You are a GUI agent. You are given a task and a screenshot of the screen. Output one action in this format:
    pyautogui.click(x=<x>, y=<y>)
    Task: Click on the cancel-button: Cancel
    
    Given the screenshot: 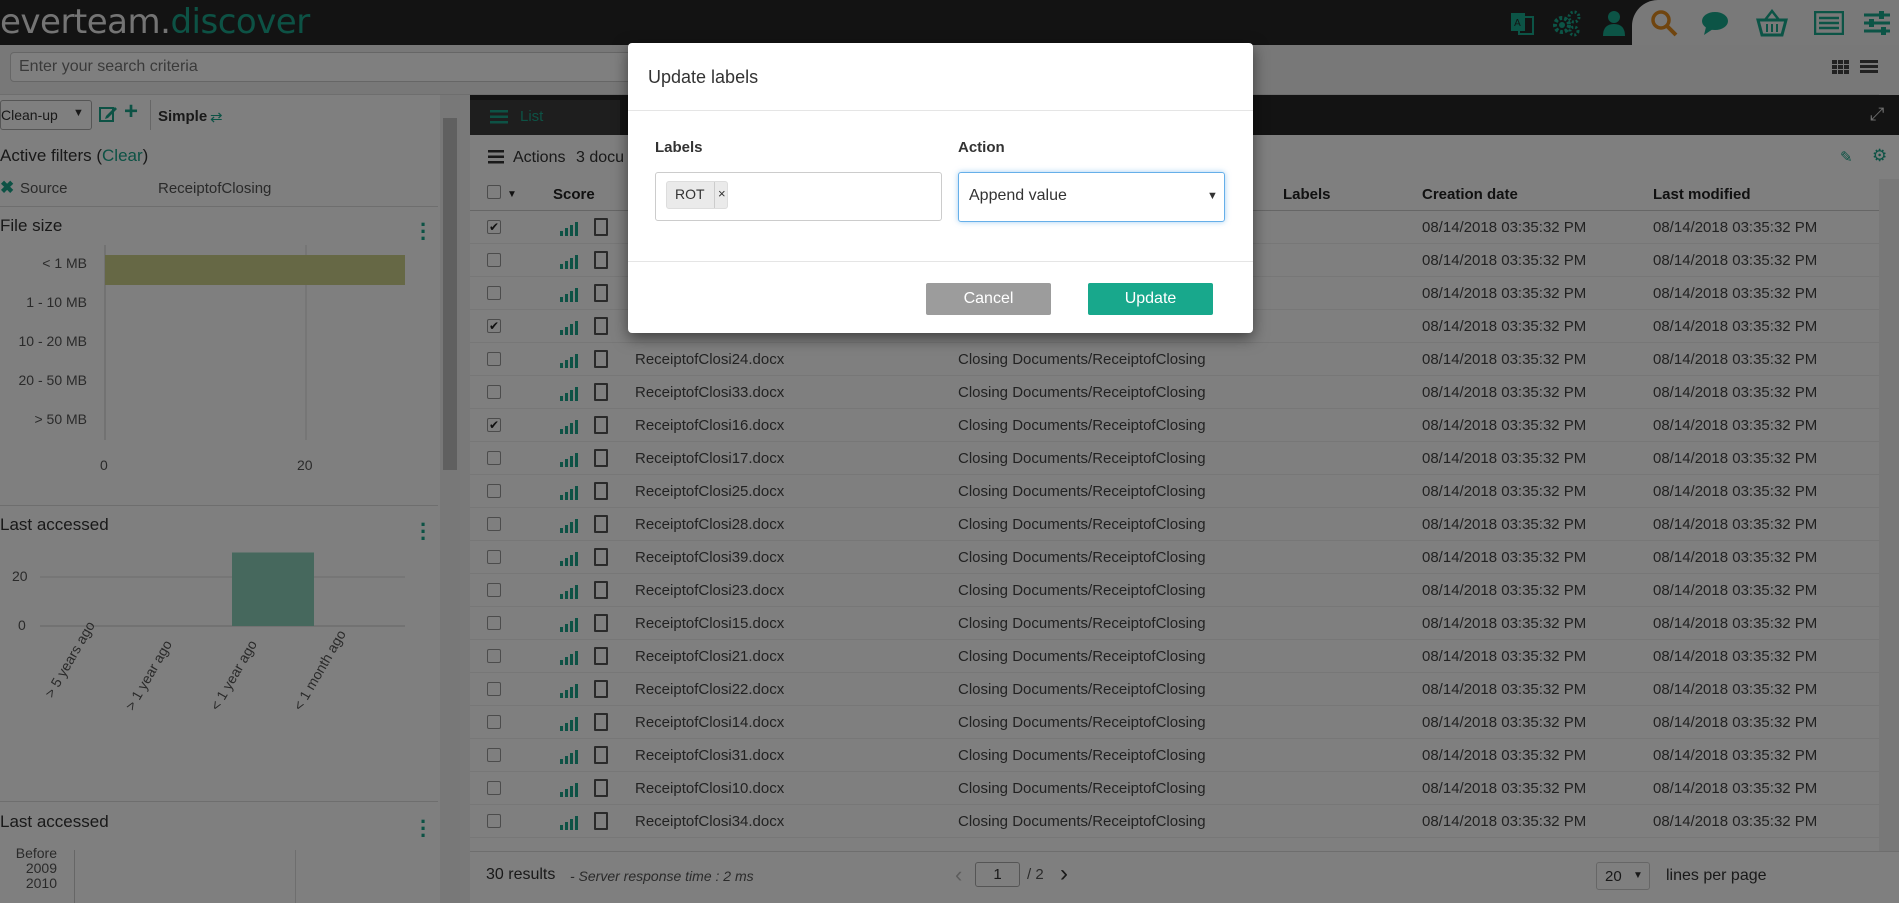 What is the action you would take?
    pyautogui.click(x=988, y=299)
    